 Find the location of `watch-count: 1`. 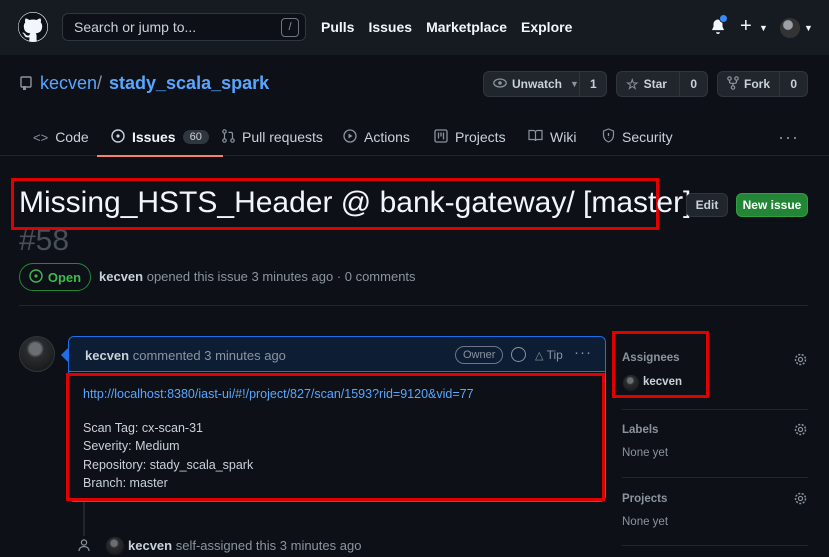

watch-count: 1 is located at coordinates (593, 84).